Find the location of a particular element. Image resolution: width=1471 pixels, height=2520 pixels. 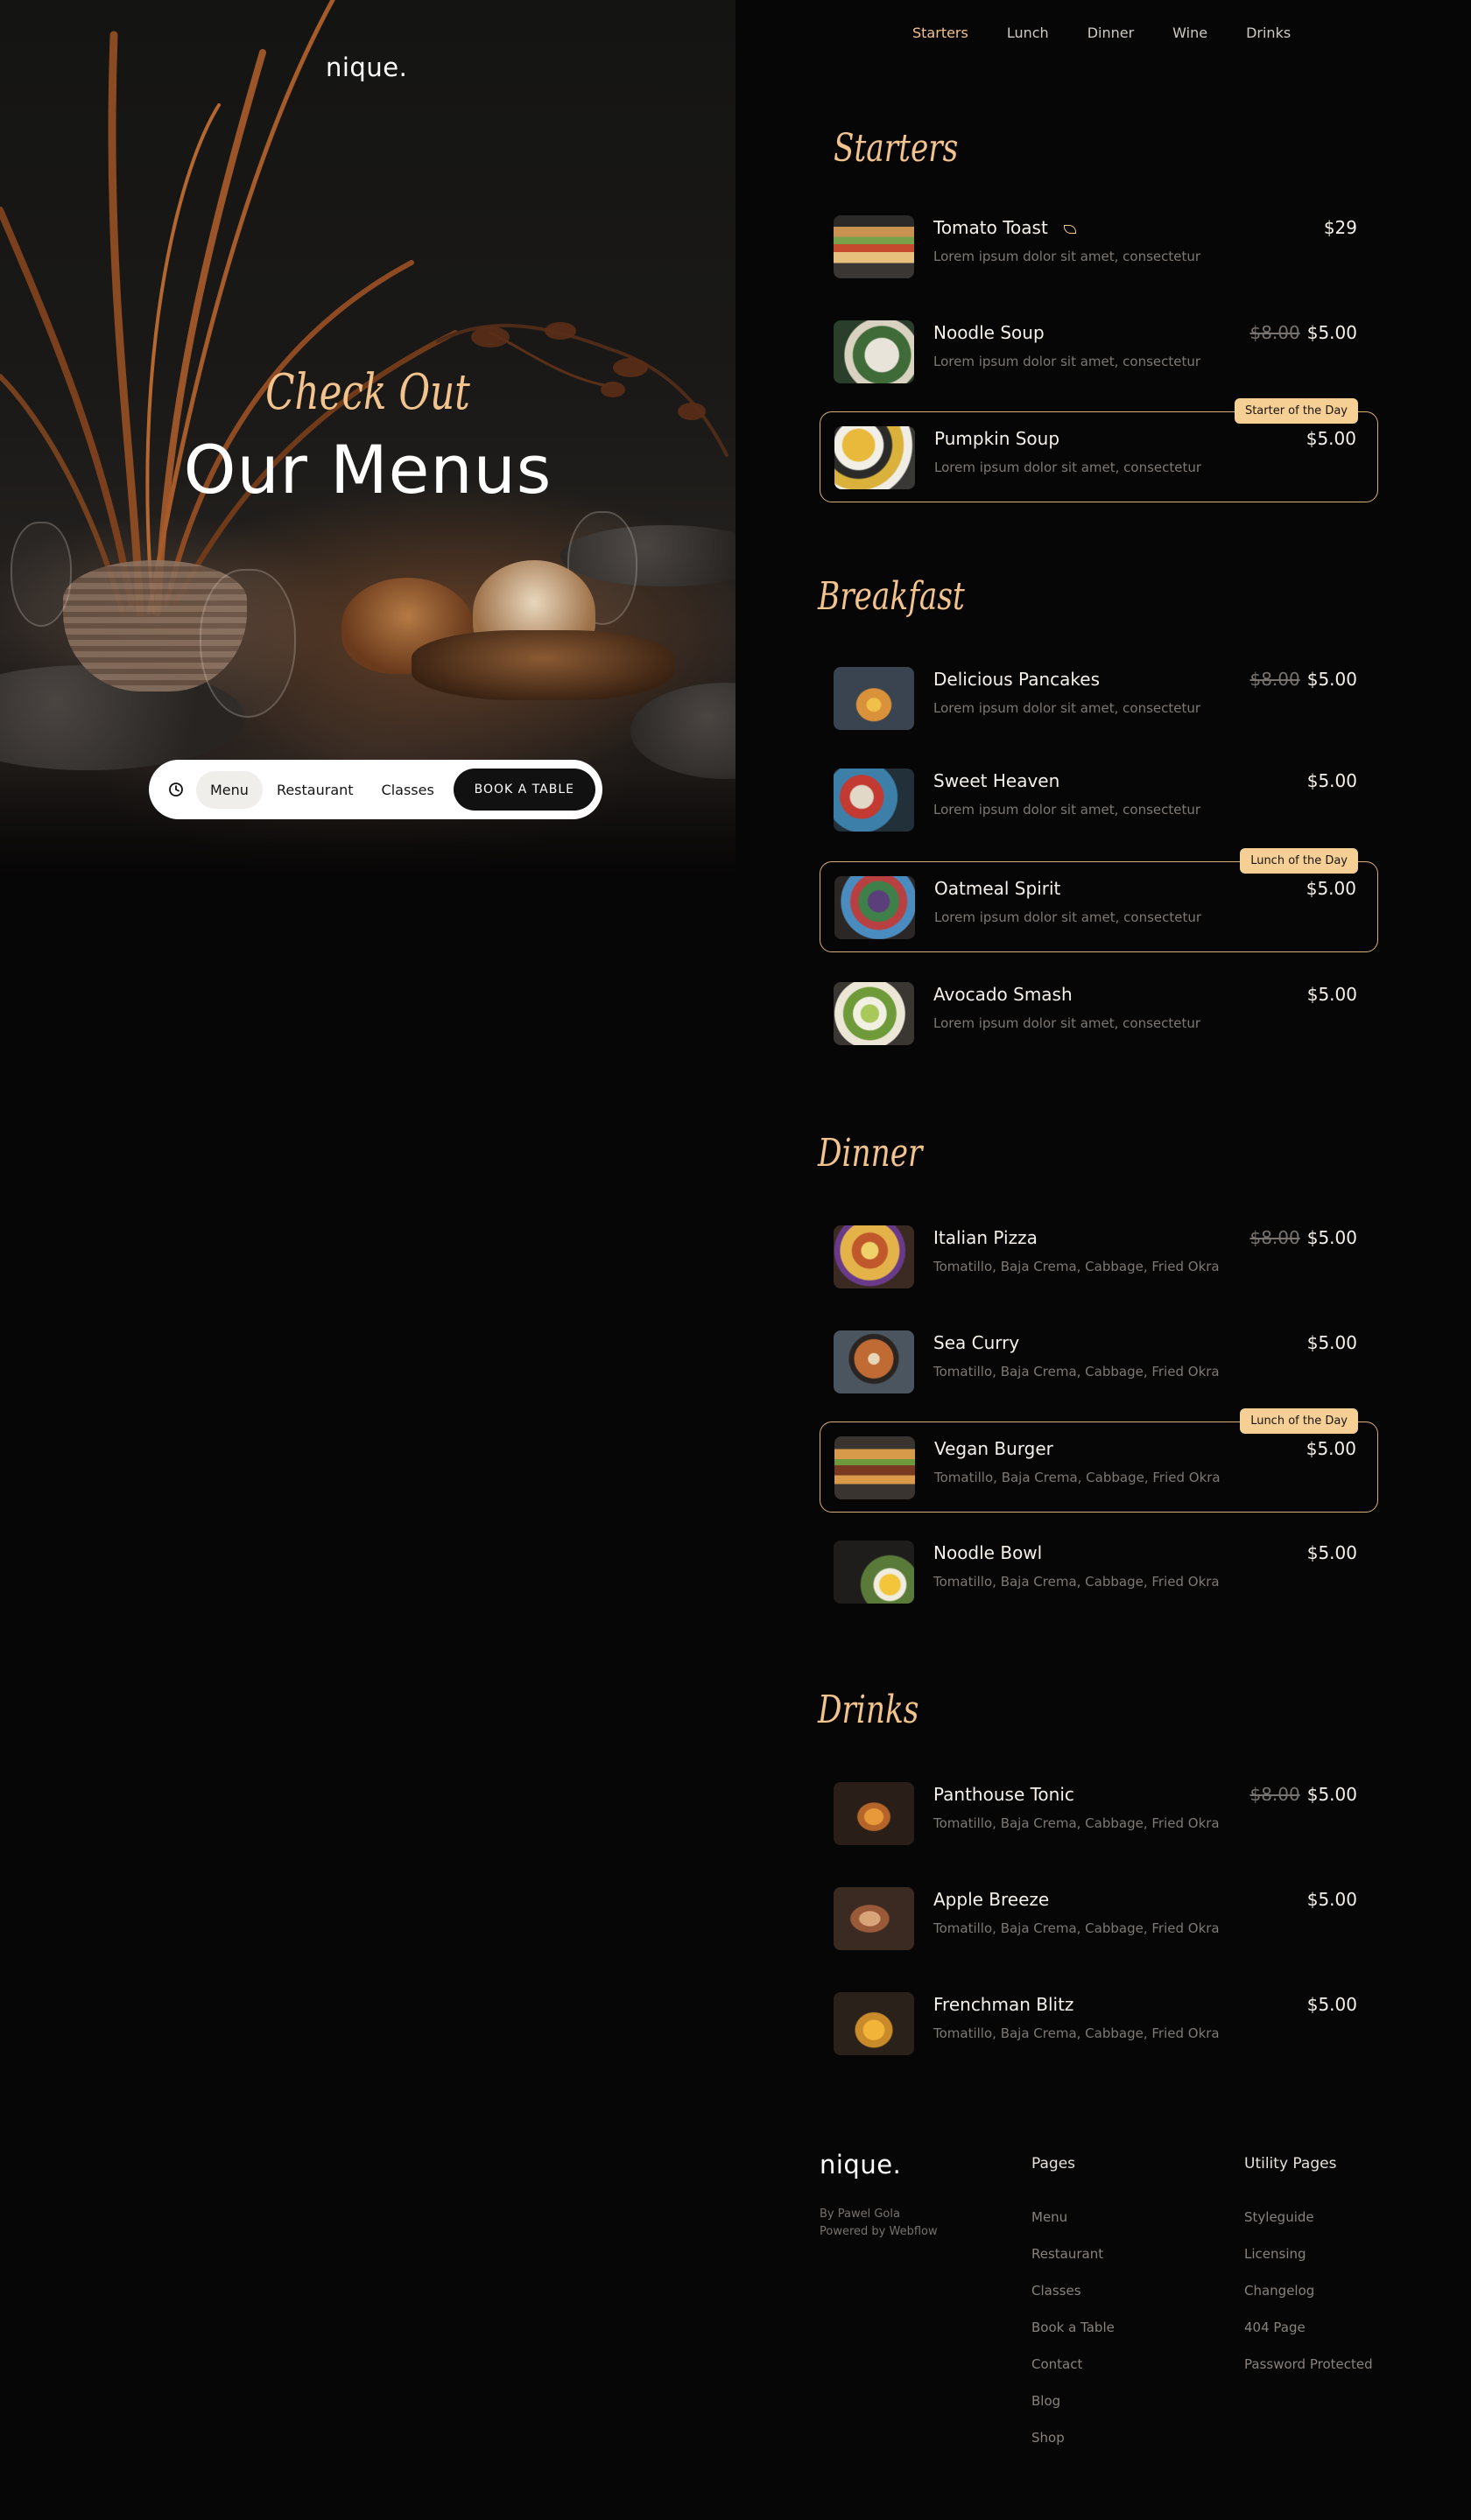

clock-icon is located at coordinates (176, 790).